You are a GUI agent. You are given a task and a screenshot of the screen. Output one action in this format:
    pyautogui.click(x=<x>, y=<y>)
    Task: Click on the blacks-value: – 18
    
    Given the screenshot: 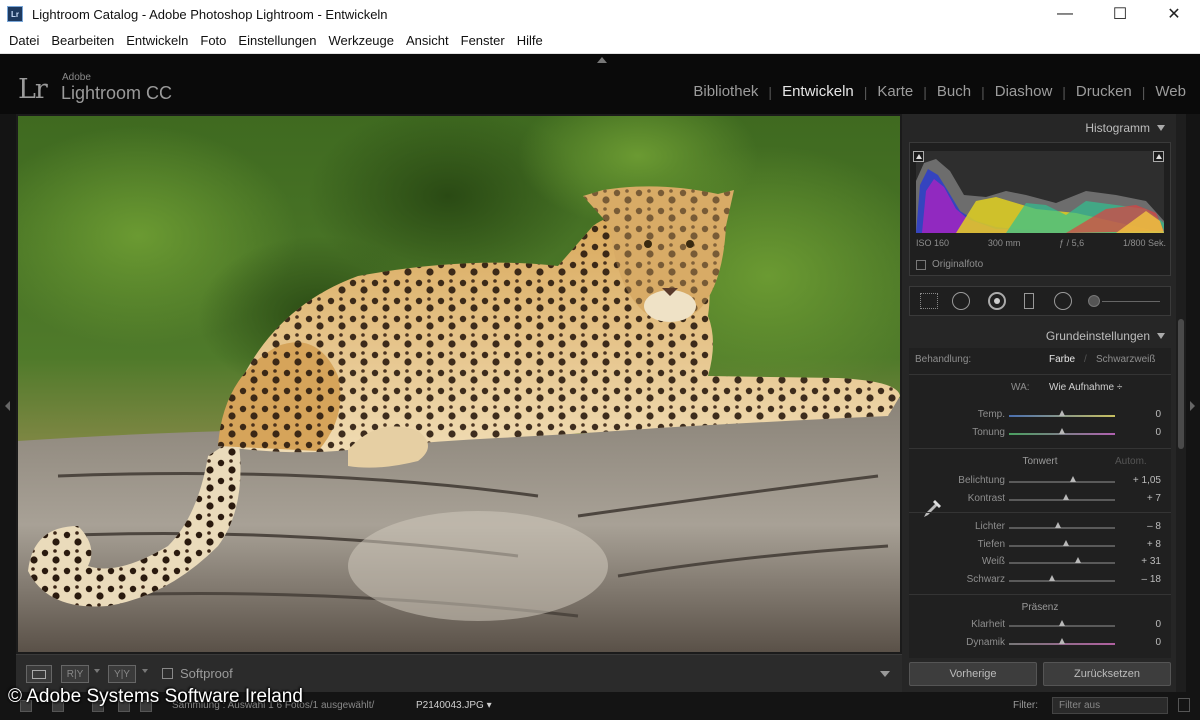 What is the action you would take?
    pyautogui.click(x=1139, y=579)
    